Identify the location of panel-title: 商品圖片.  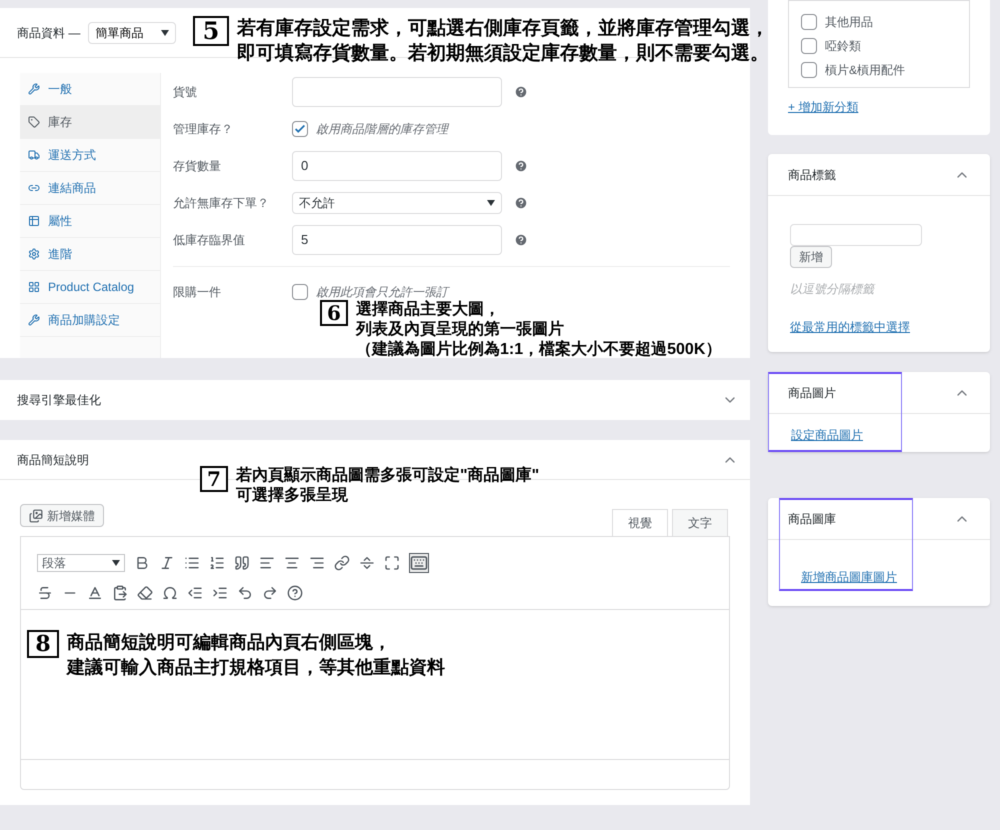
(812, 393).